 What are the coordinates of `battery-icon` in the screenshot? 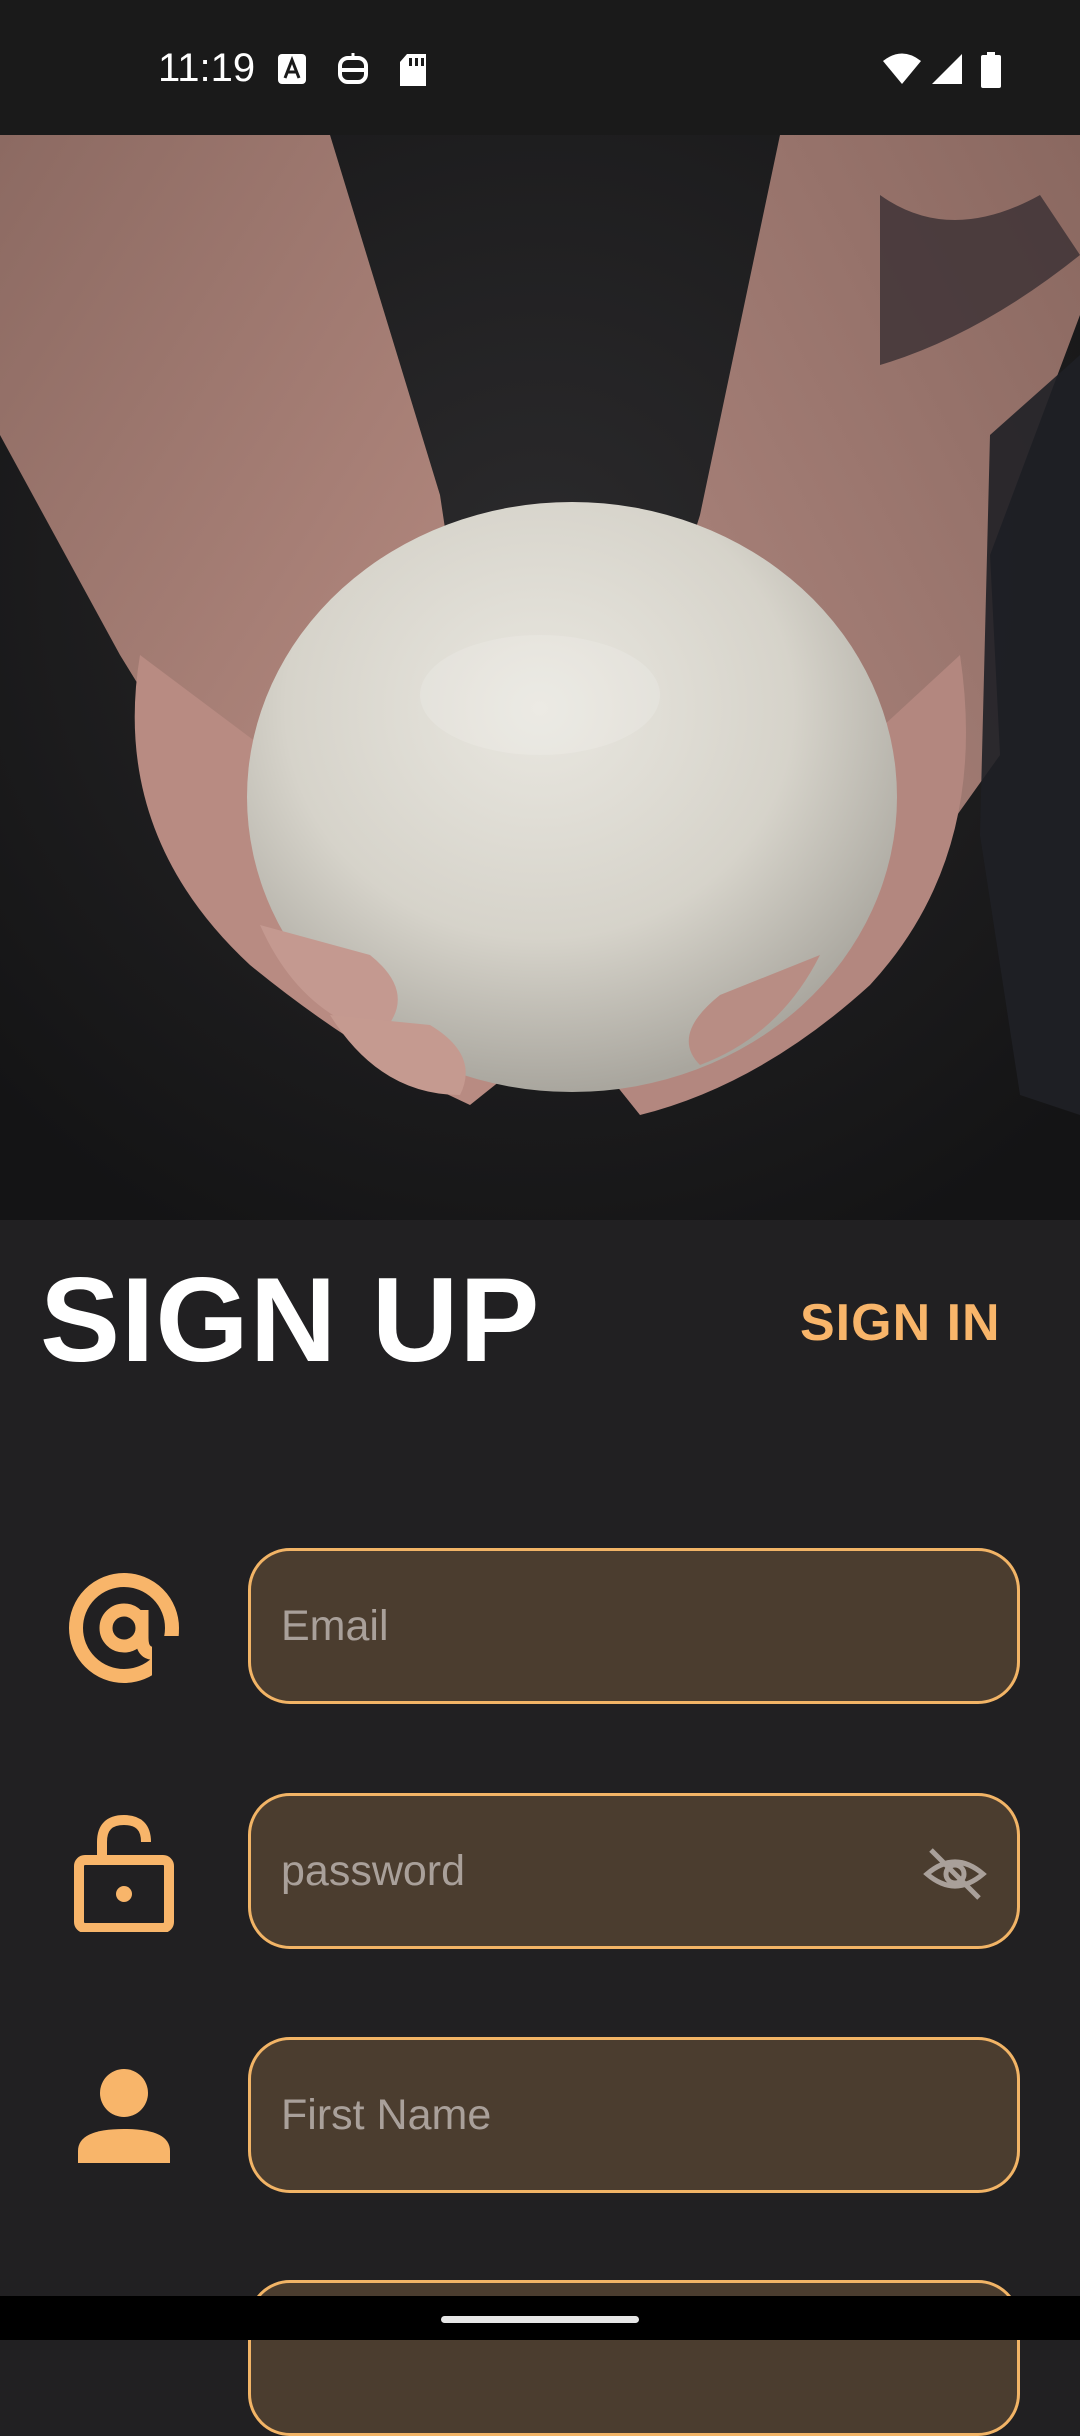 It's located at (991, 70).